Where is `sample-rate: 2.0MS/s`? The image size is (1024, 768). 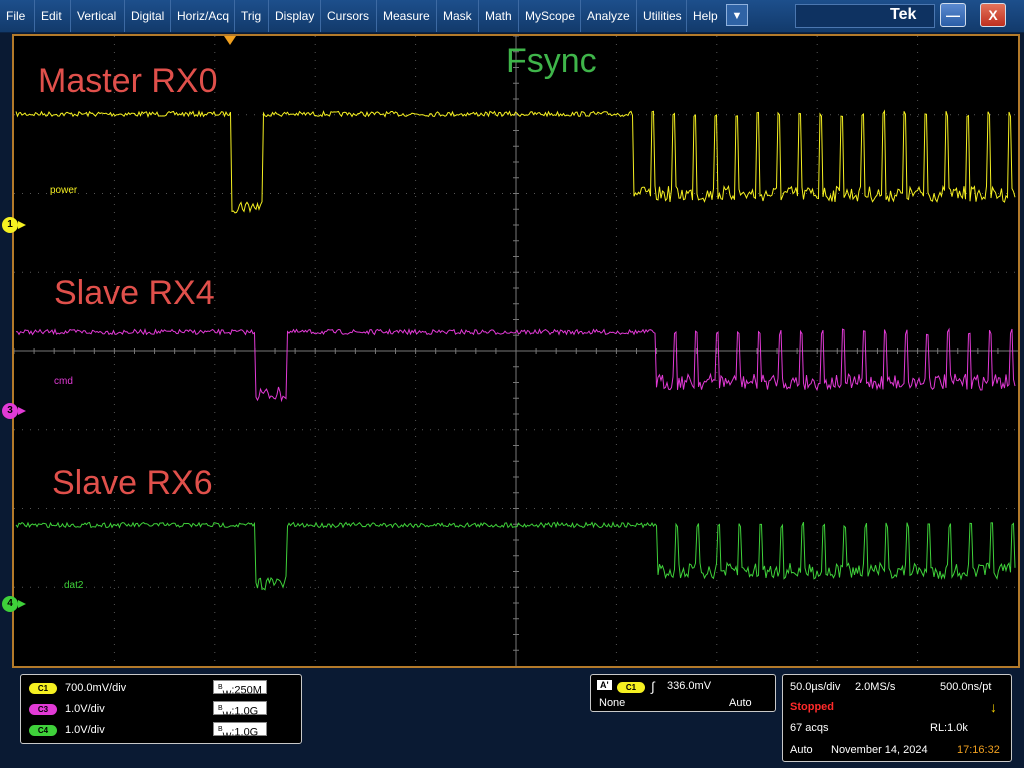 sample-rate: 2.0MS/s is located at coordinates (875, 687).